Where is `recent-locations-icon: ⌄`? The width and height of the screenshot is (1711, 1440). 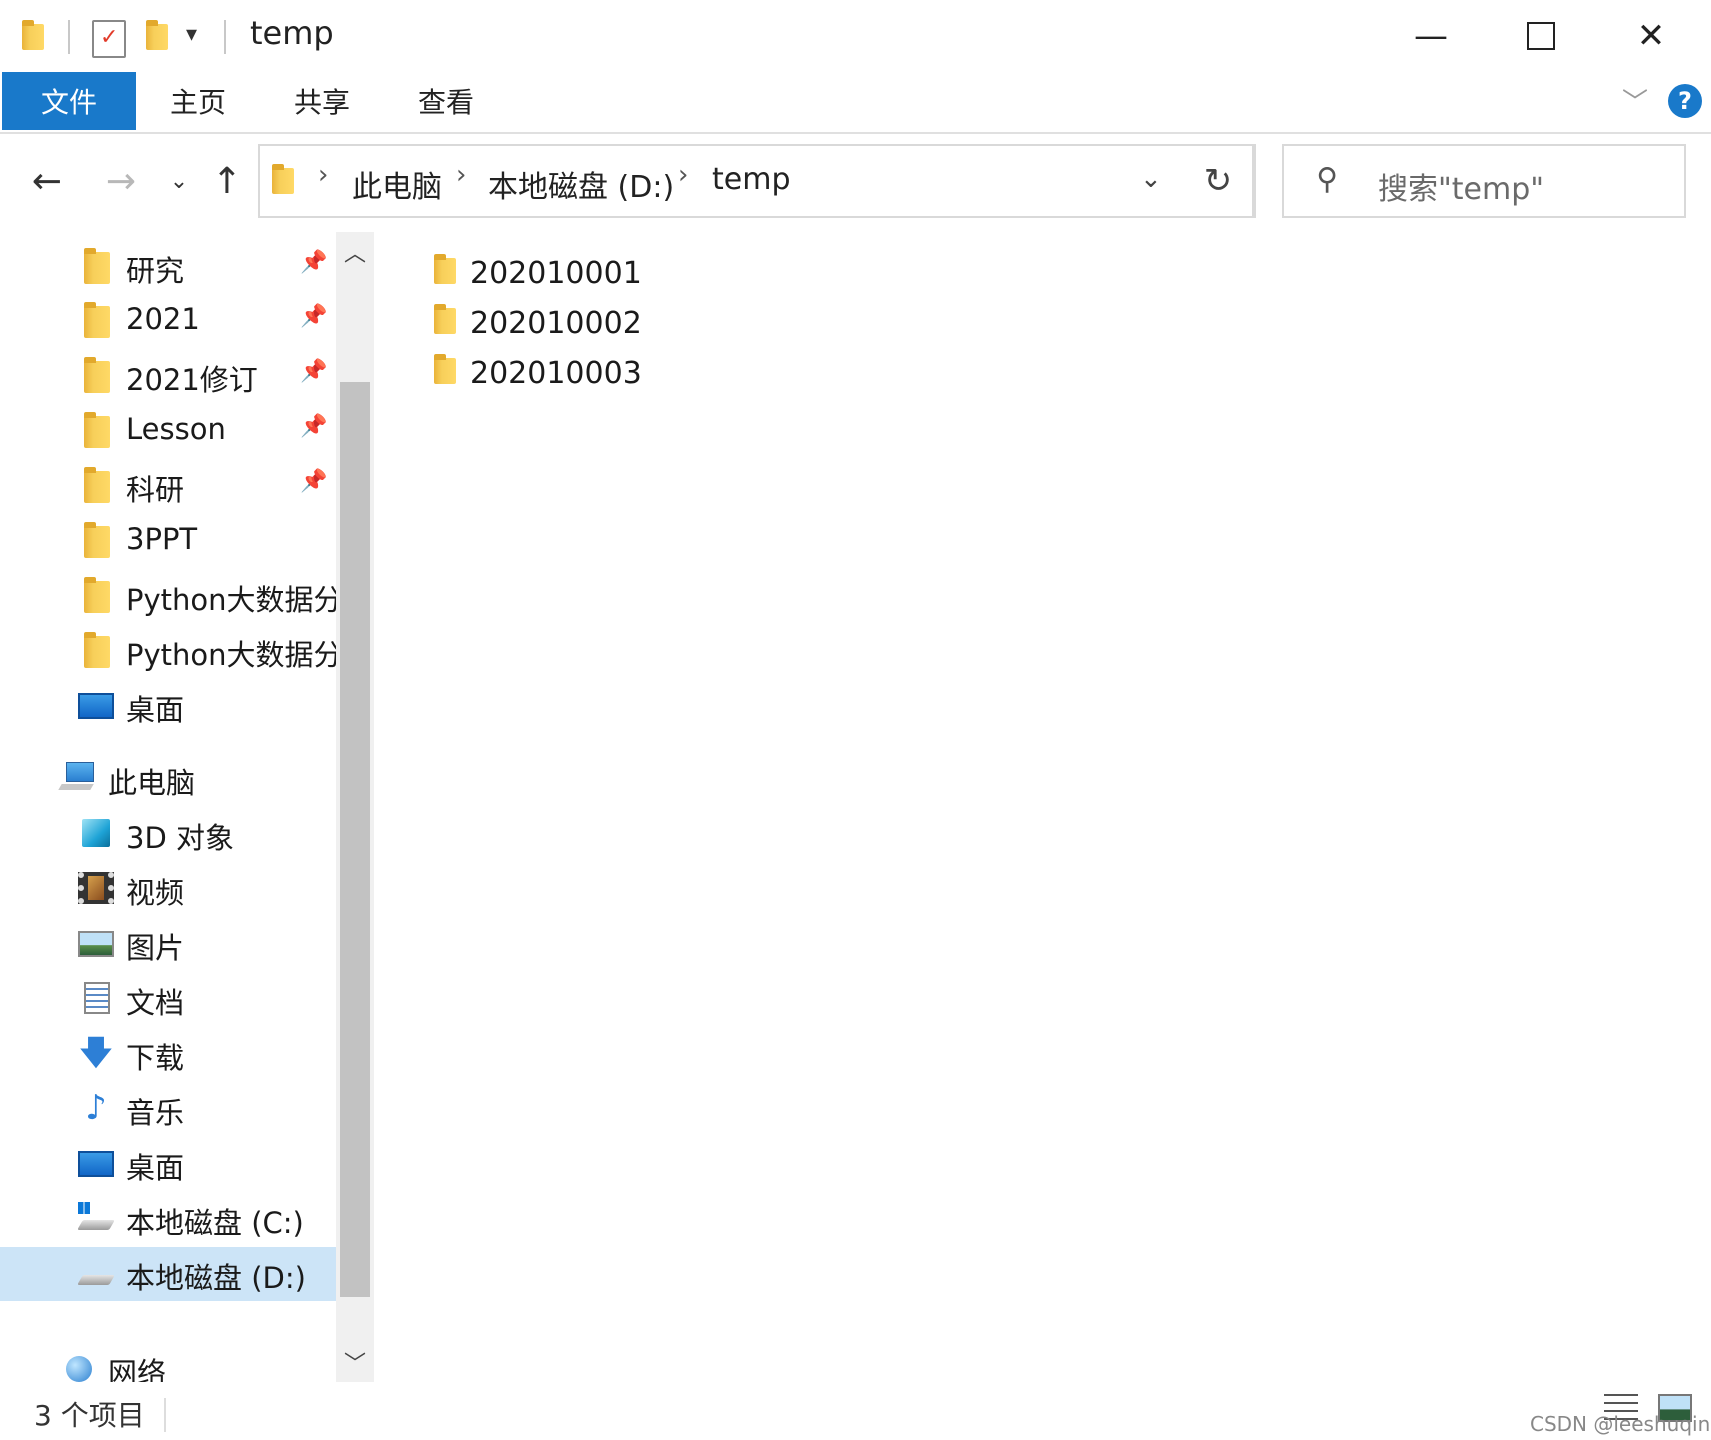
recent-locations-icon: ⌄ is located at coordinates (179, 181).